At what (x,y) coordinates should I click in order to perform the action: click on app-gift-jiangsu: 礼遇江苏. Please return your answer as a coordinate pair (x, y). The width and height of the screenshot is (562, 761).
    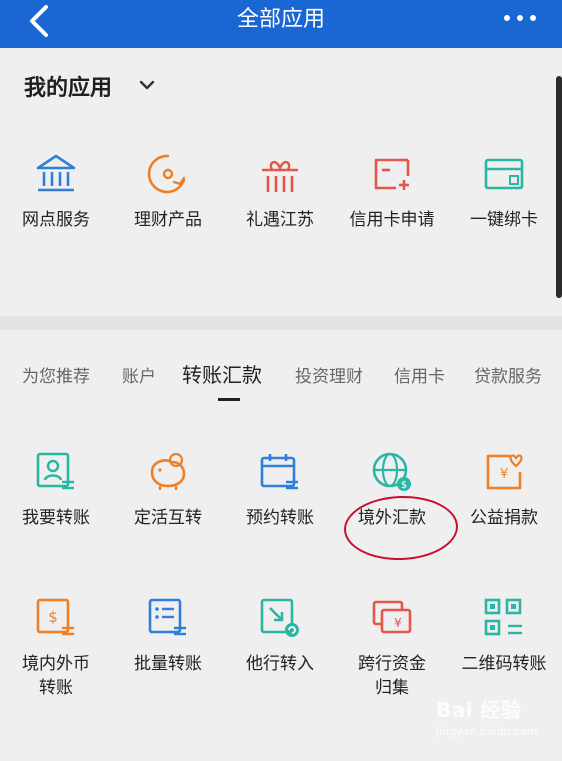
    Looking at the image, I should click on (280, 192).